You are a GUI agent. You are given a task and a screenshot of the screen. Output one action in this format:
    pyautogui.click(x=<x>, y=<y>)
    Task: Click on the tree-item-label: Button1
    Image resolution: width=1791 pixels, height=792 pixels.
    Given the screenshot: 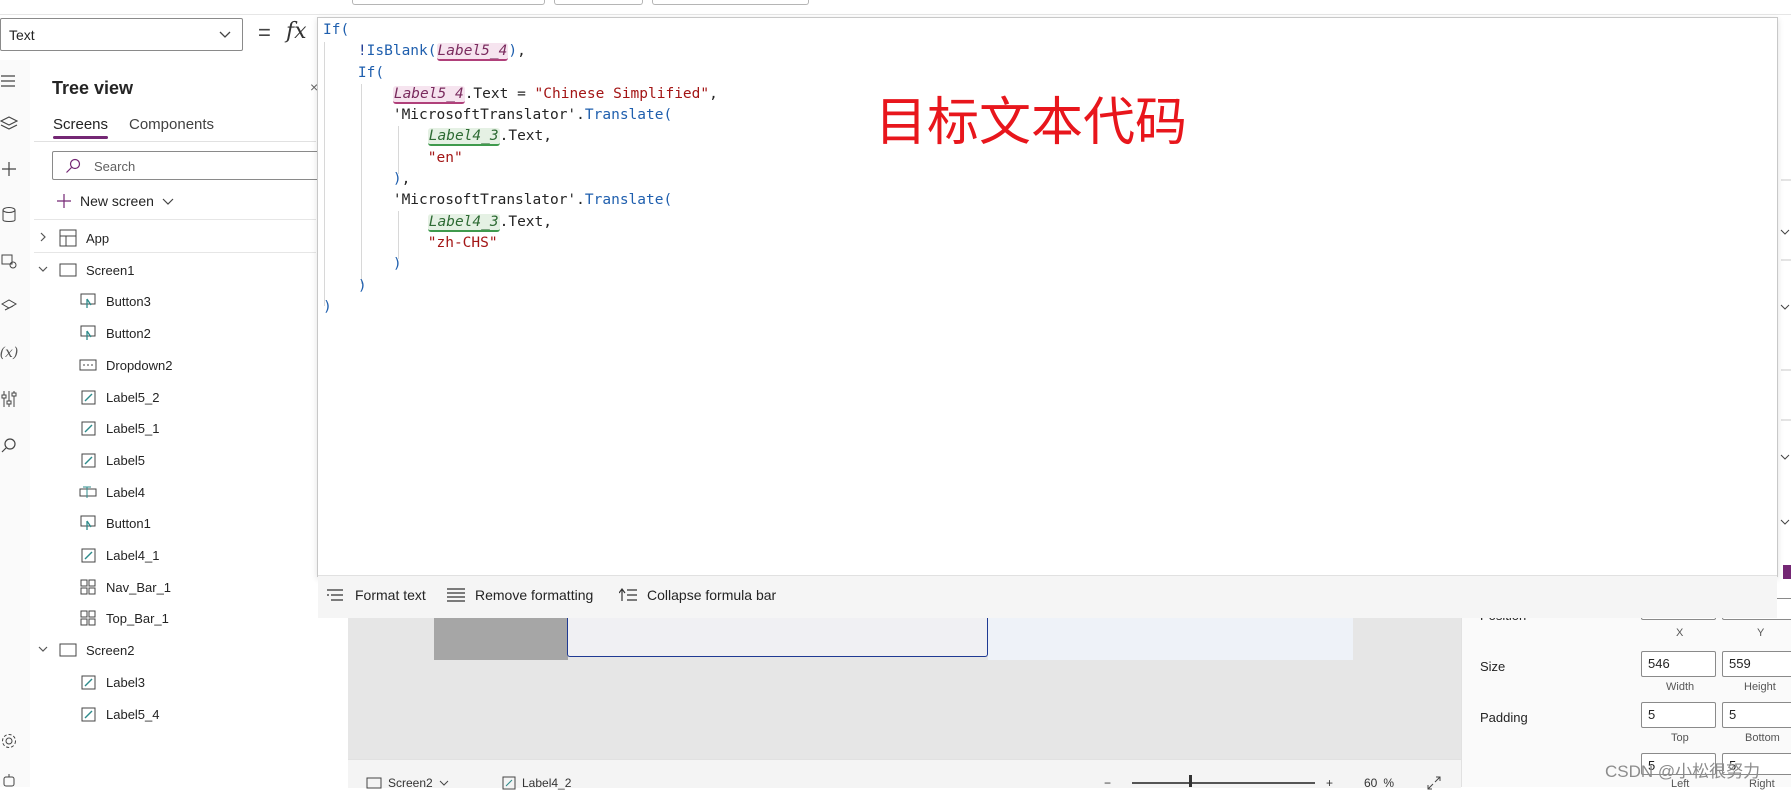 What is the action you would take?
    pyautogui.click(x=128, y=523)
    